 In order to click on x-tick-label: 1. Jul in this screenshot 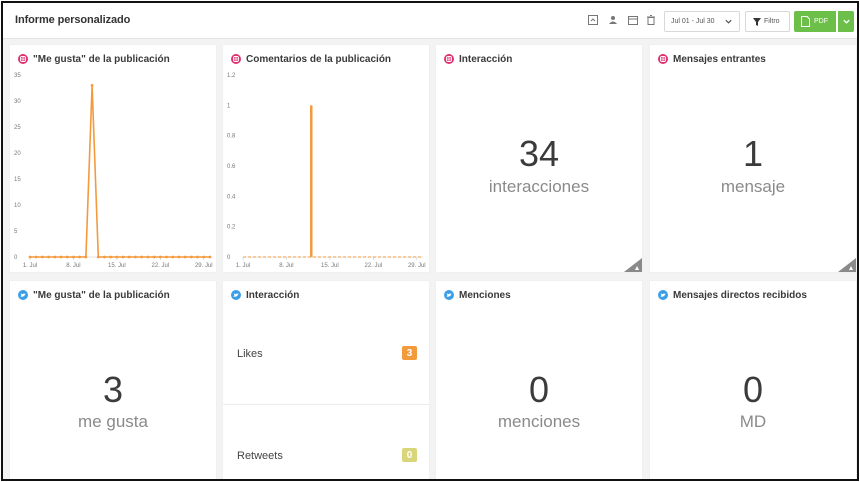, I will do `click(30, 266)`.